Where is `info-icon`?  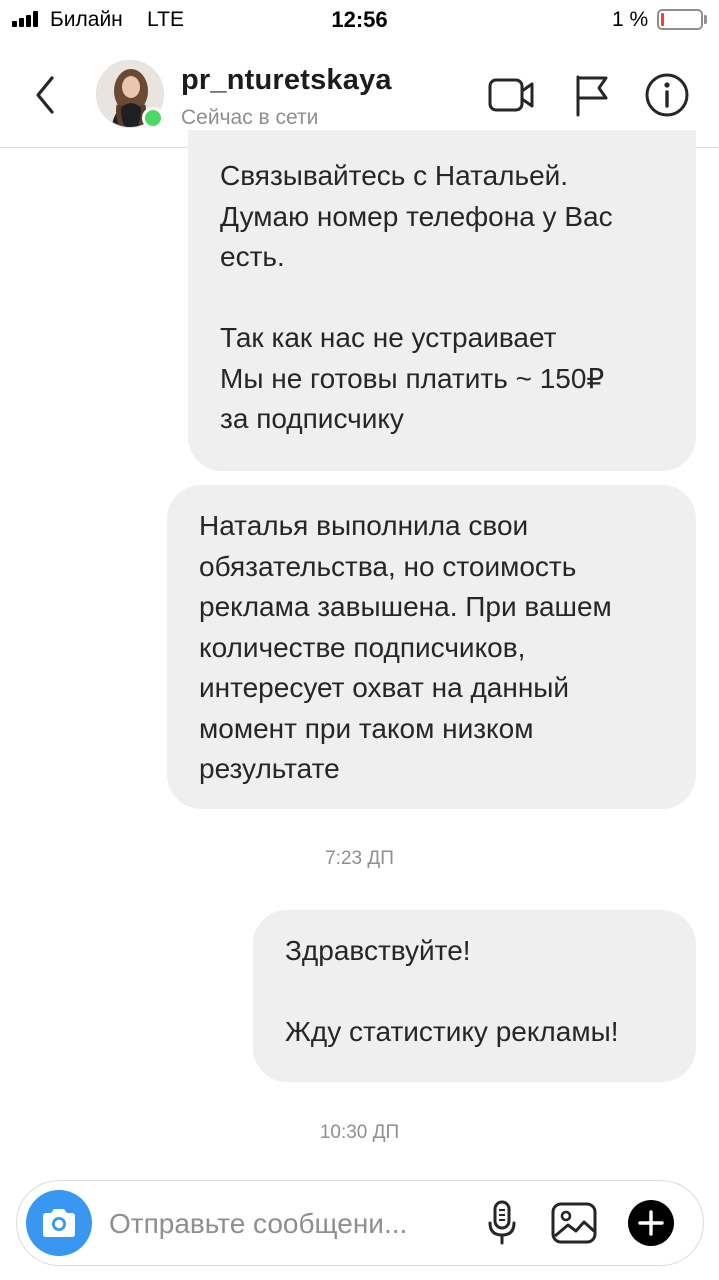 info-icon is located at coordinates (667, 95).